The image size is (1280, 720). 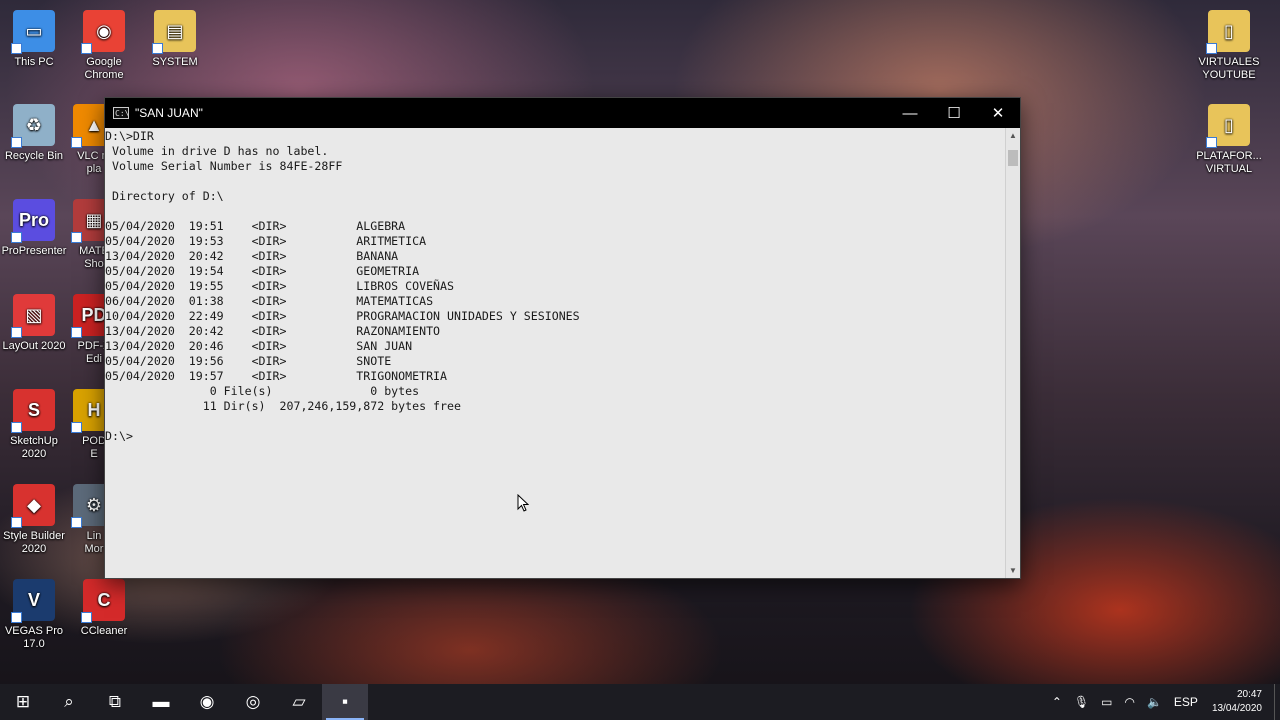 What do you see at coordinates (33, 221) in the screenshot?
I see `propresenter-icon: Pro` at bounding box center [33, 221].